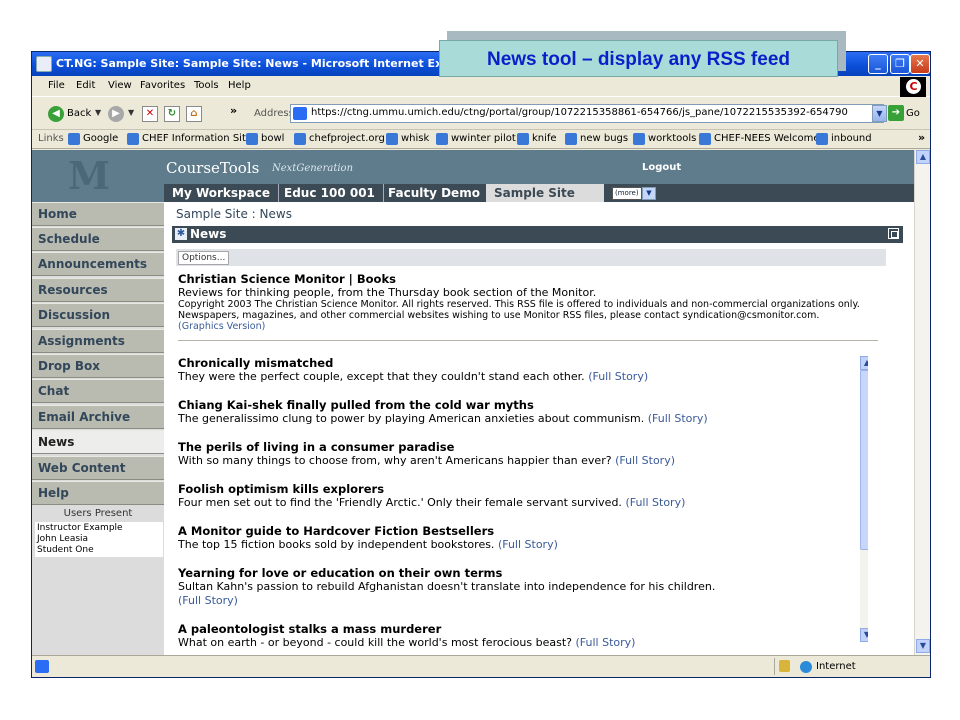 This screenshot has height=720, width=960. Describe the element at coordinates (256, 363) in the screenshot. I see `news-item-title: Chronically mismatched` at that location.